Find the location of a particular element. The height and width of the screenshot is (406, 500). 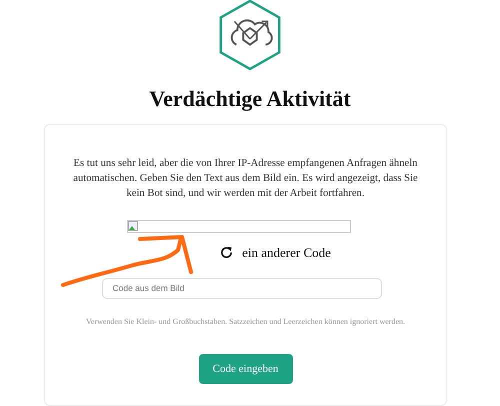

message-text: Es tut uns sehr leid, aber die von Ihrer IP-Adresse empfangenen Anfragen ähneln automatischen. Geben Sie den Text aus dem Bild ein. Es wird angezeigt, dass Sie kein Bot sind, und wir werden mit der Arbeit fortfahren. is located at coordinates (245, 178).